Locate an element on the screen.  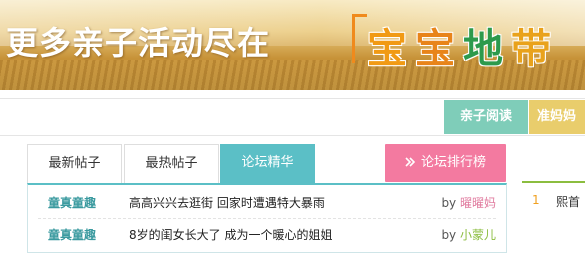
brand-char-2: 宝 is located at coordinates (439, 49).